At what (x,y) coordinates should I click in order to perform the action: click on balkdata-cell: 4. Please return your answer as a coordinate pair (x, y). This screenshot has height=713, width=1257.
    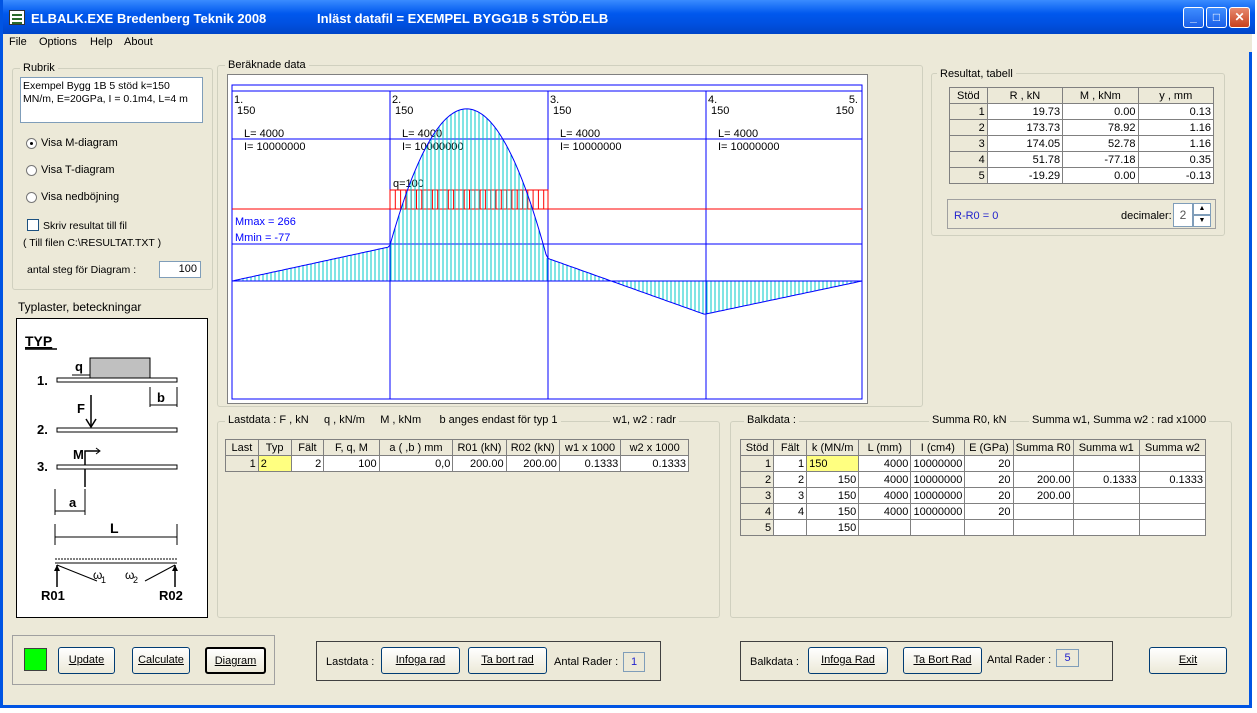
    Looking at the image, I should click on (790, 511).